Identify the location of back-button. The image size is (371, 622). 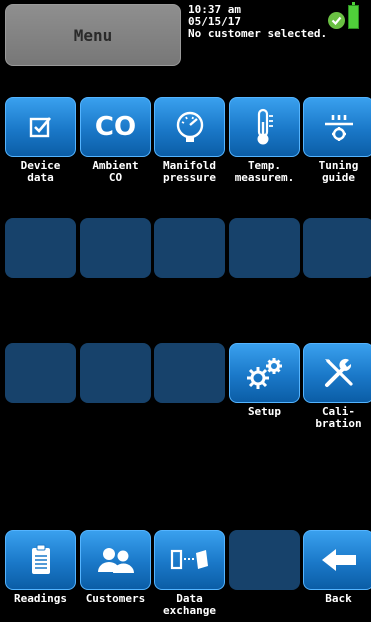
(337, 560).